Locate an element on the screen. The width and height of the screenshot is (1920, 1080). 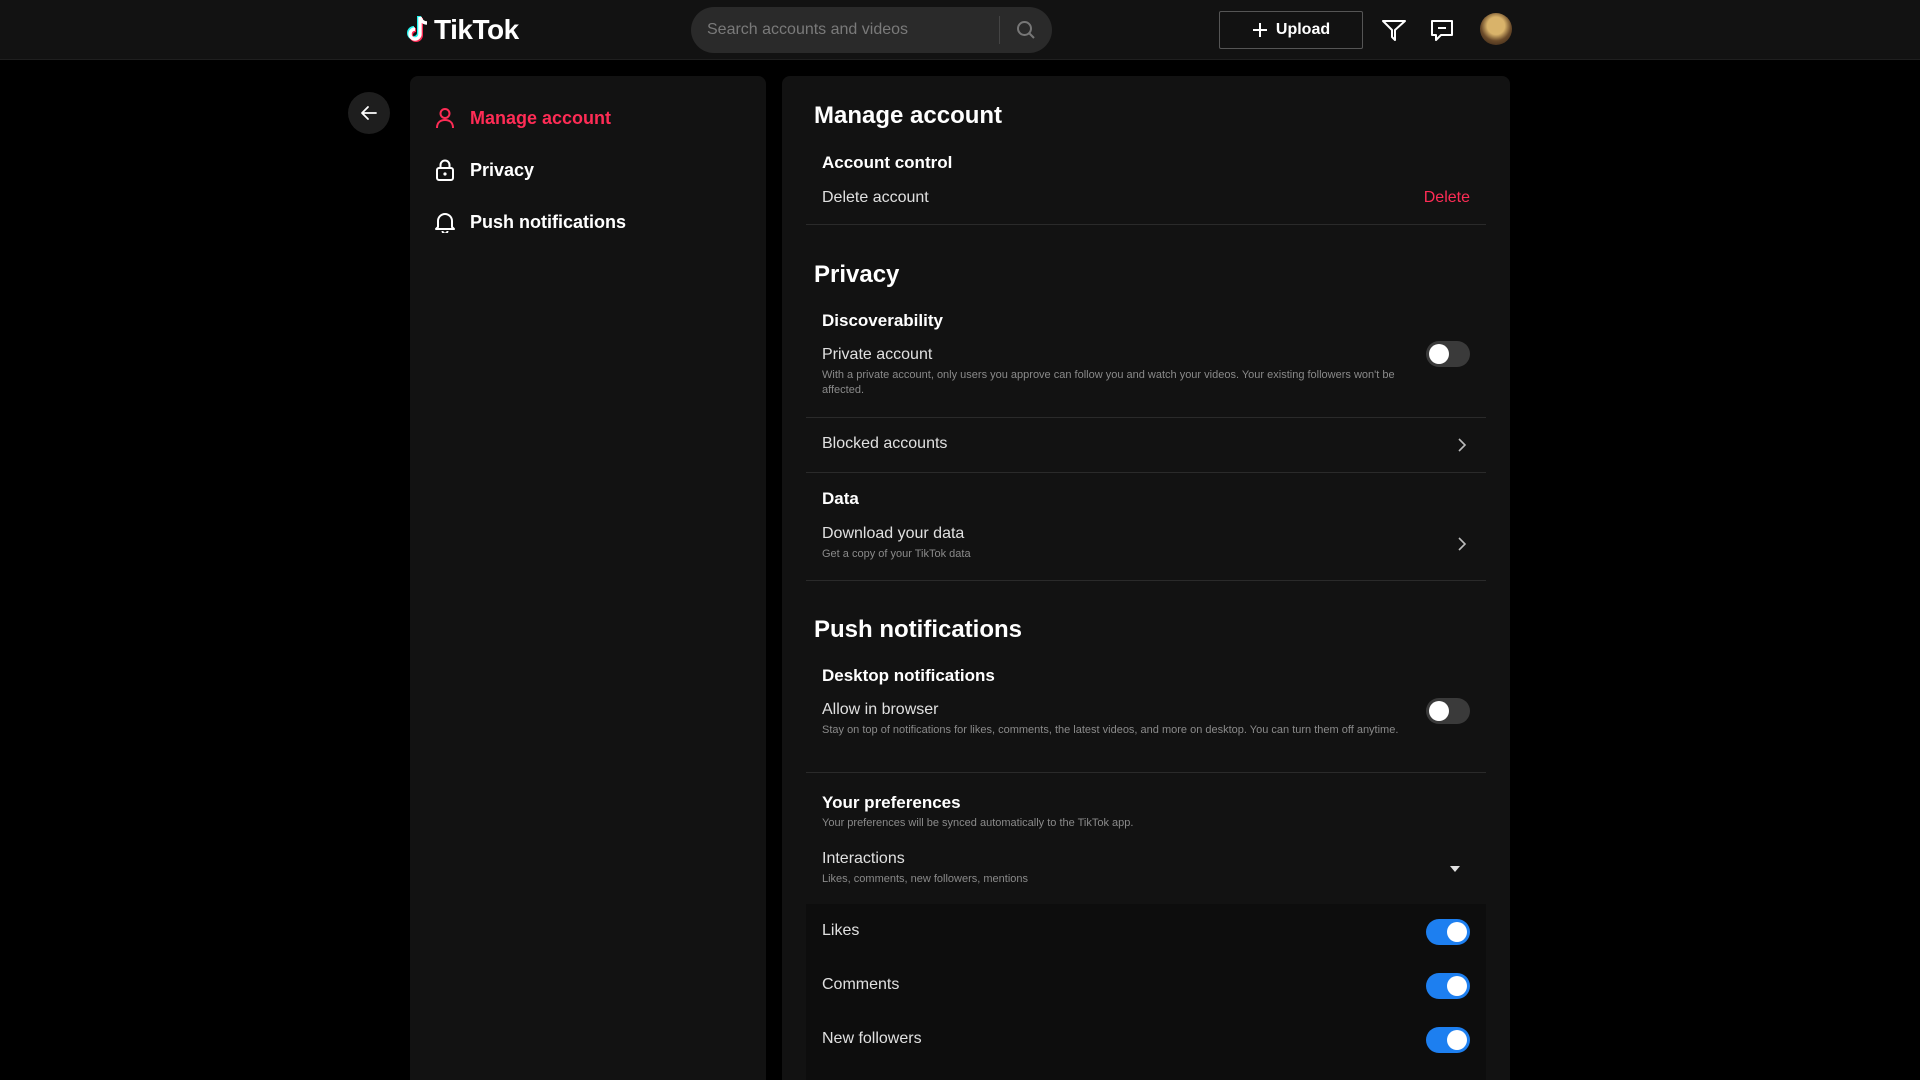
search-icon is located at coordinates (1026, 30).